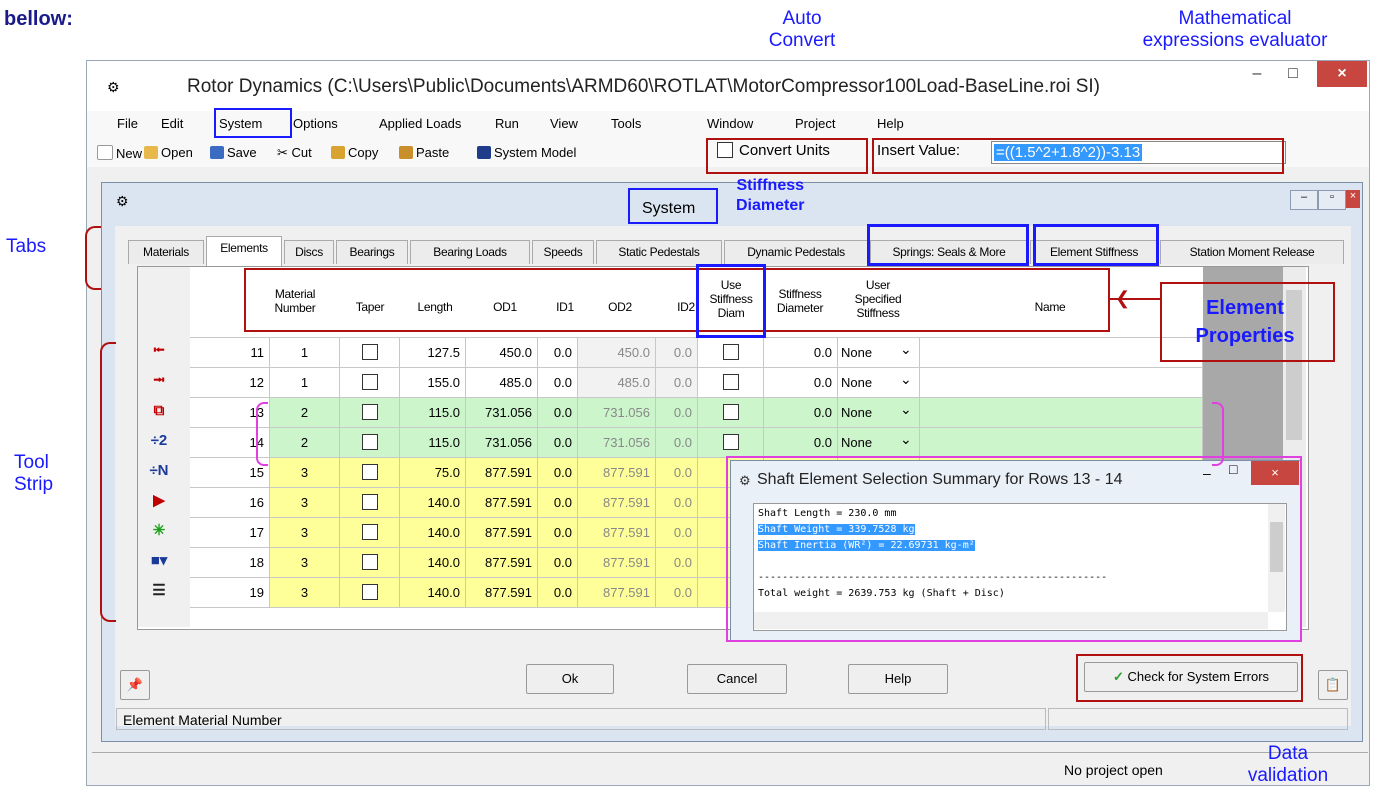  I want to click on cell-len: 155.0, so click(433, 383).